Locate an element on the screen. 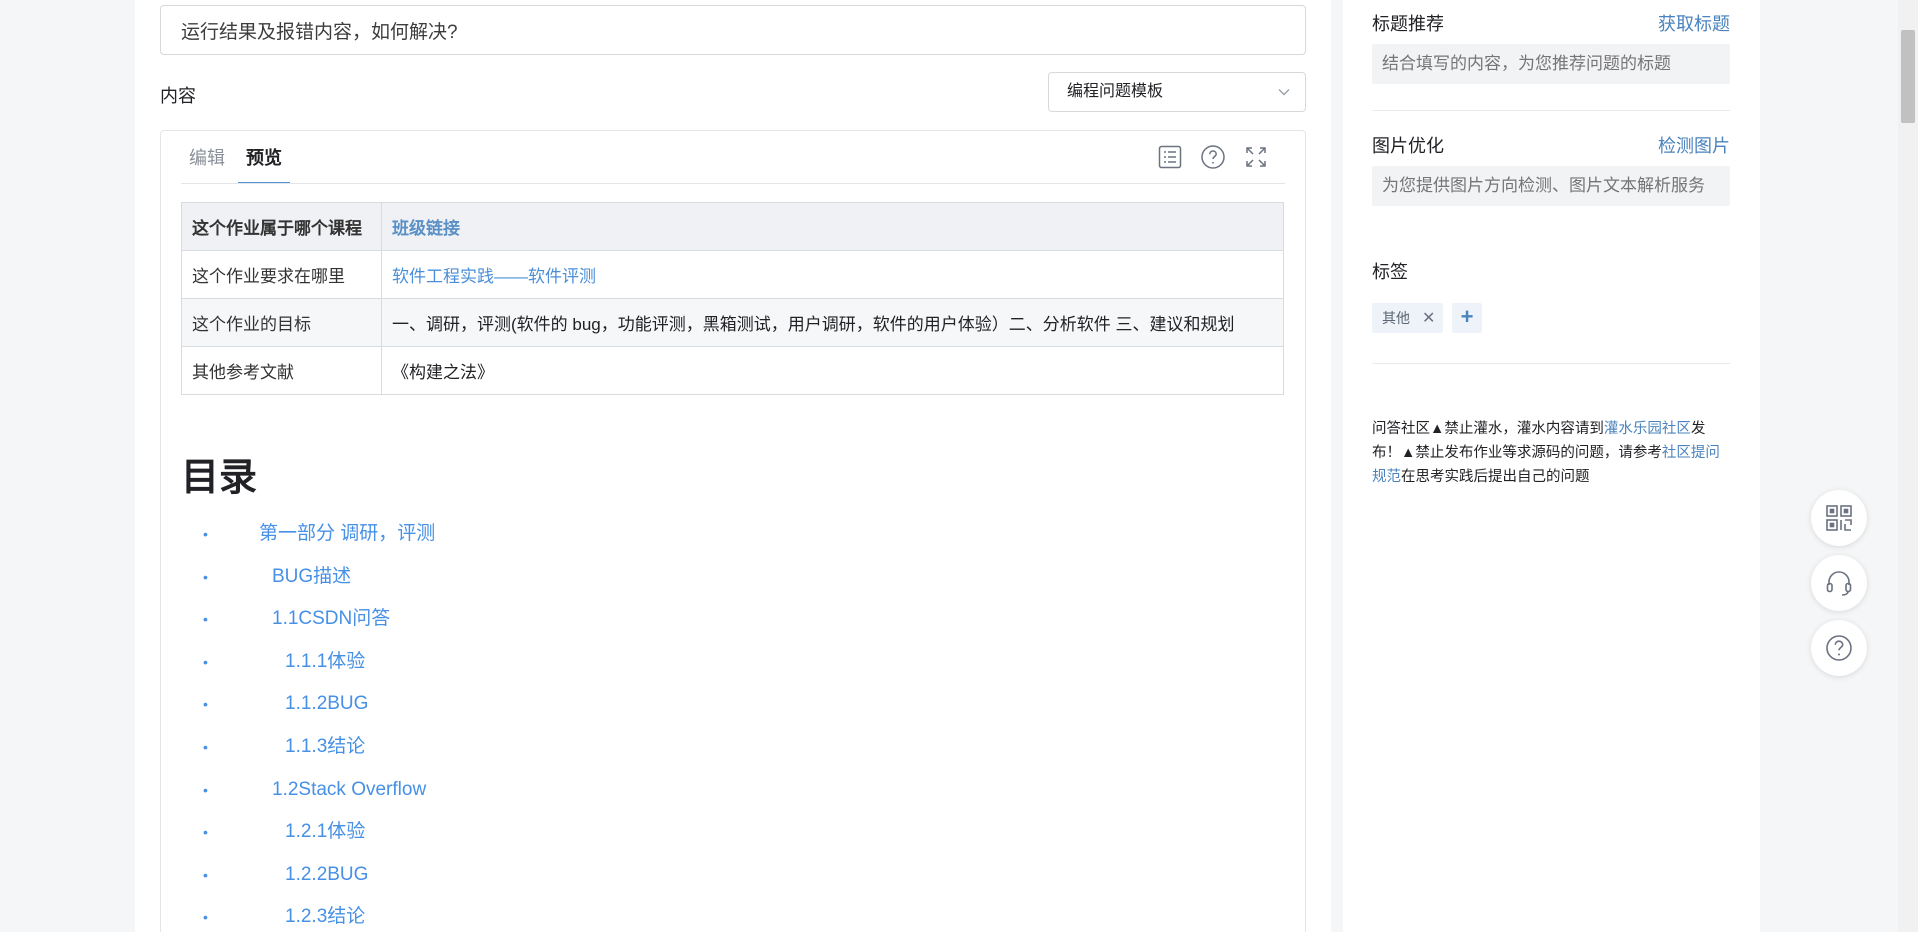 Image resolution: width=1918 pixels, height=932 pixels. table-cell-key: 这个作业属于哪个课程 is located at coordinates (281, 226).